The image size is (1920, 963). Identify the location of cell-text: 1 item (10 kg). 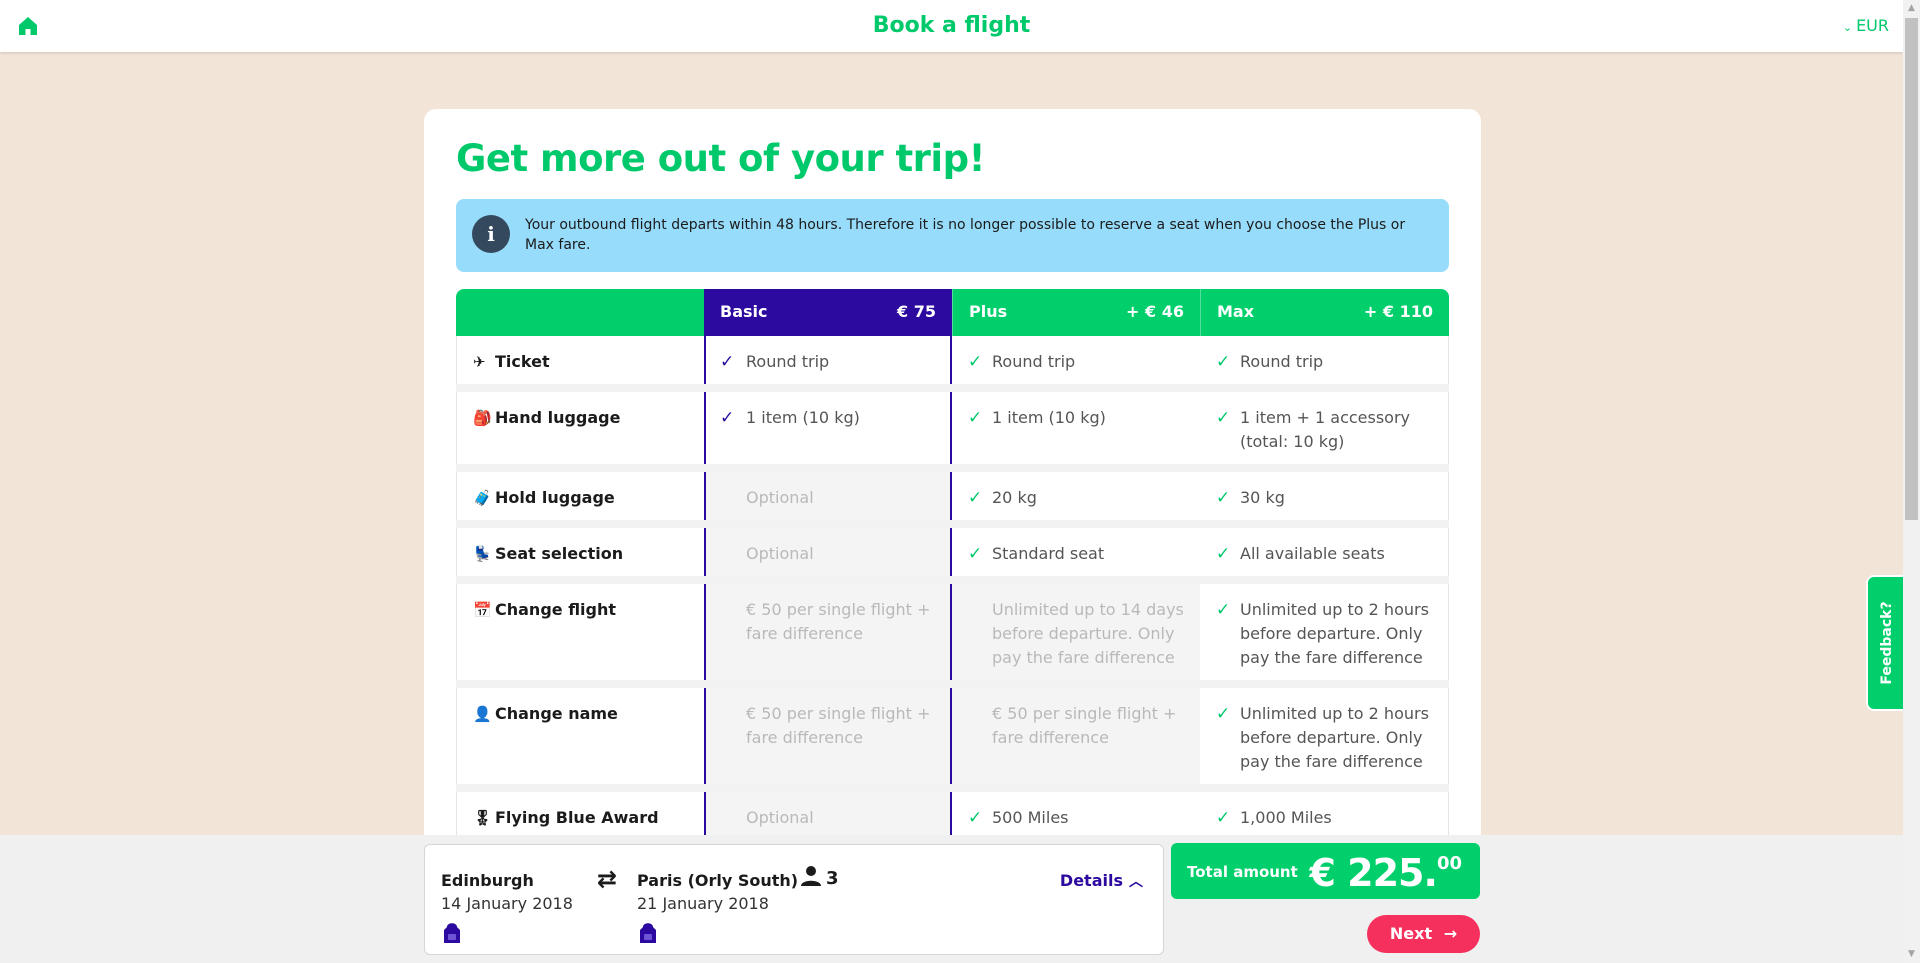
(803, 417).